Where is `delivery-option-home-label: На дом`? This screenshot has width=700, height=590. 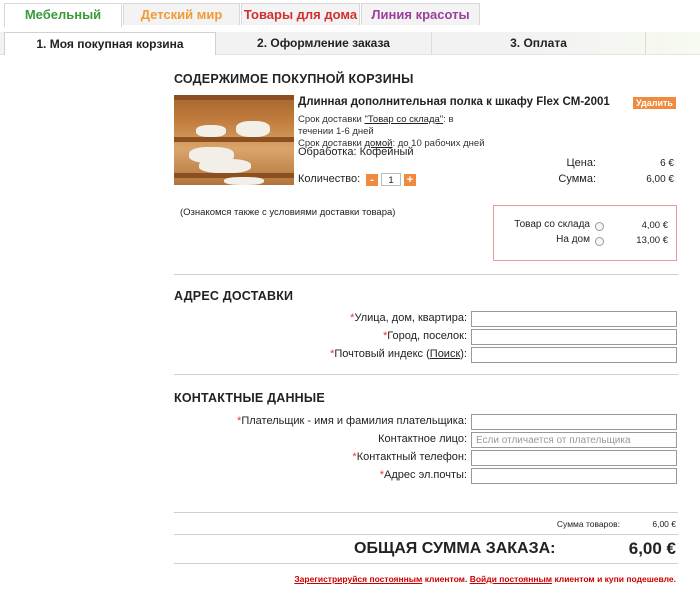
delivery-option-home-label: На дом is located at coordinates (573, 239).